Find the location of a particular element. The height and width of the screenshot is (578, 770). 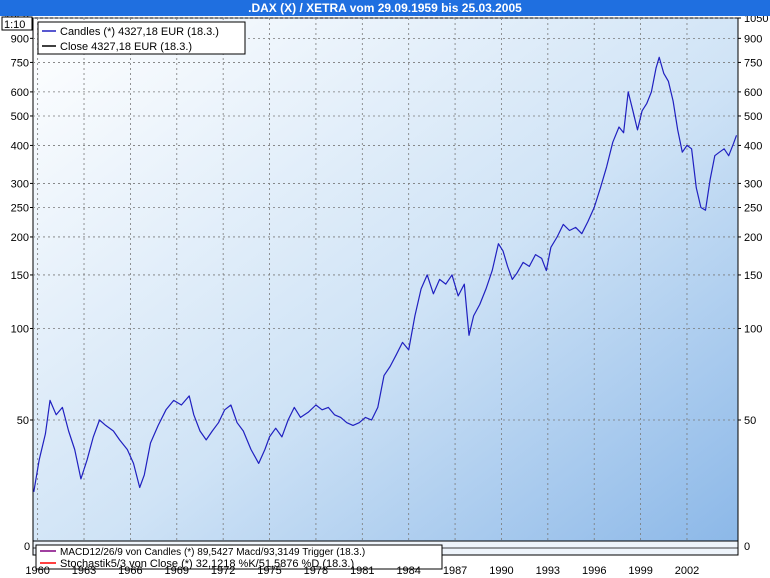

y-tick-label-left: 400 is located at coordinates (20, 146).